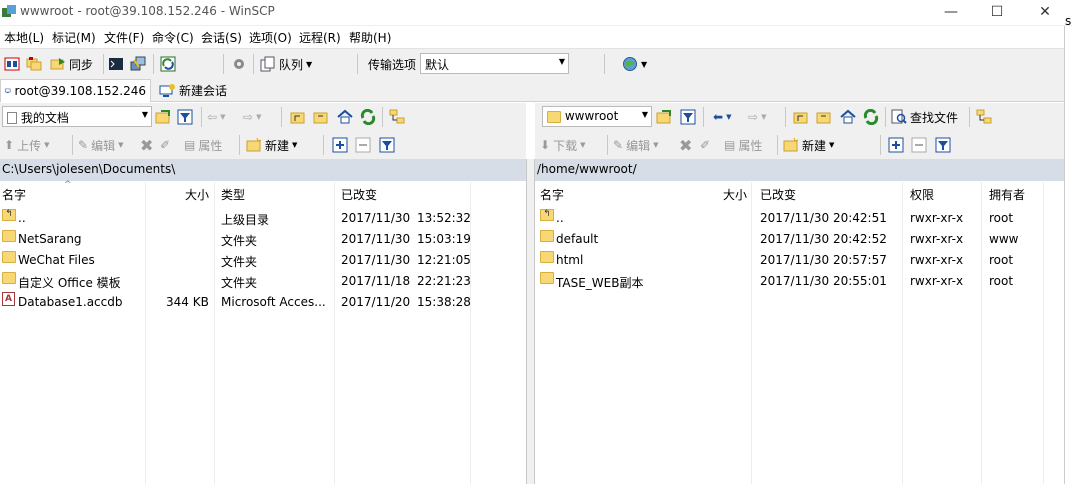 This screenshot has height=484, width=1072. What do you see at coordinates (173, 37) in the screenshot?
I see `menu-commands: 命令(C)` at bounding box center [173, 37].